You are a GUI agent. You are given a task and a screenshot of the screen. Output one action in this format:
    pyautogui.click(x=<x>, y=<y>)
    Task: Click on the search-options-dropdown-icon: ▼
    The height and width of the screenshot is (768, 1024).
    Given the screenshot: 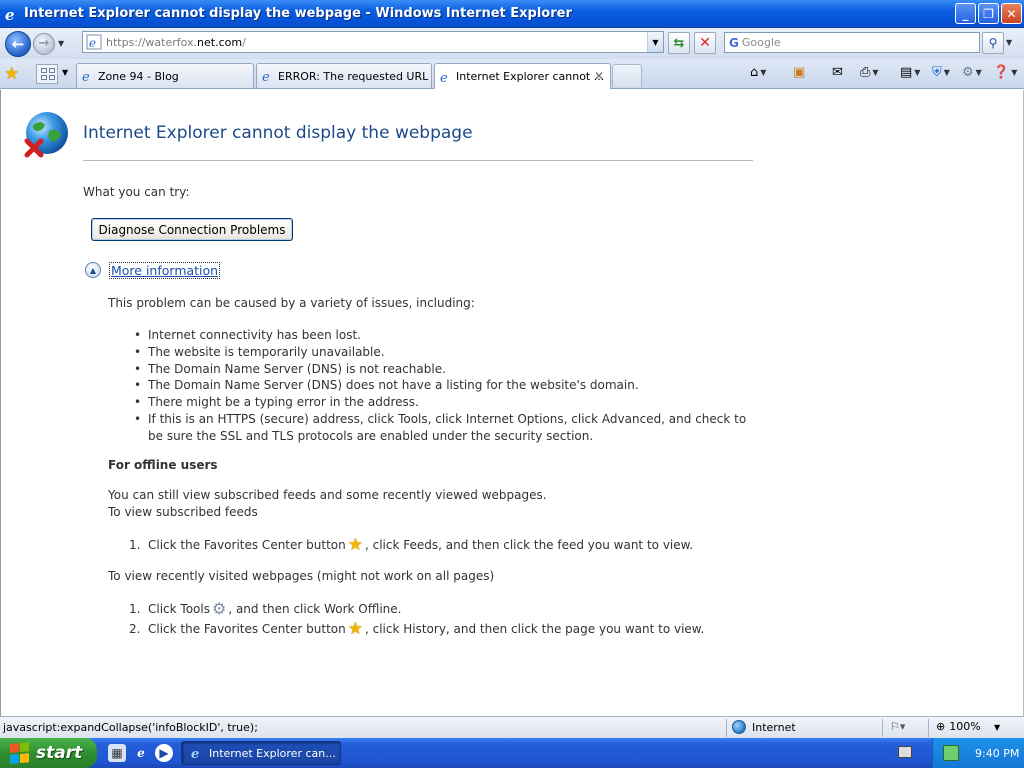 What is the action you would take?
    pyautogui.click(x=1009, y=42)
    